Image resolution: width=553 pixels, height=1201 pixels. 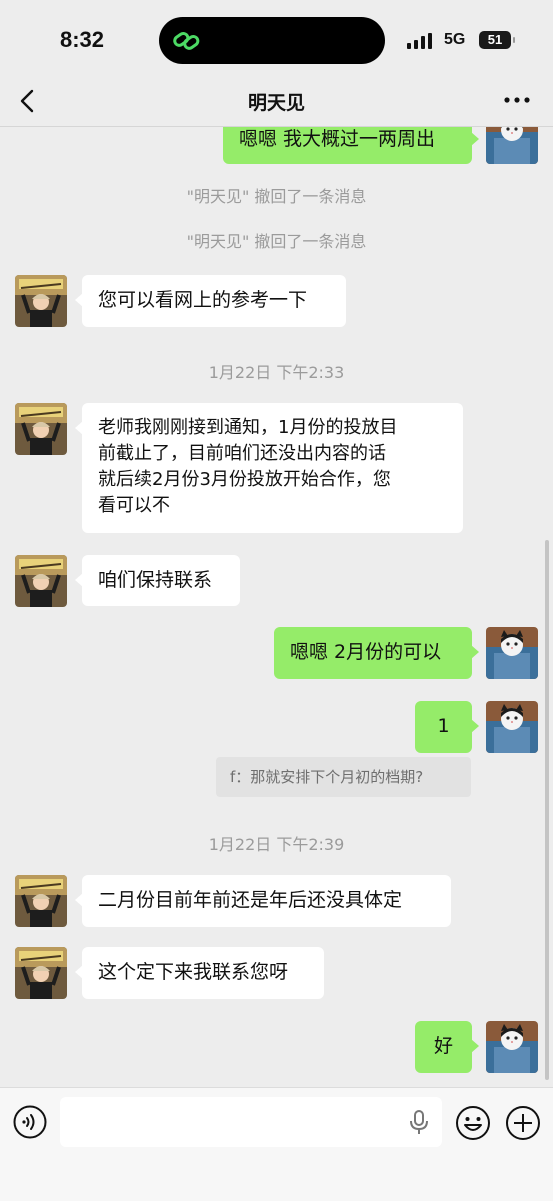 I want to click on message-text-line: 老师我刚刚接到通知，1月份的投放目, so click(x=248, y=427).